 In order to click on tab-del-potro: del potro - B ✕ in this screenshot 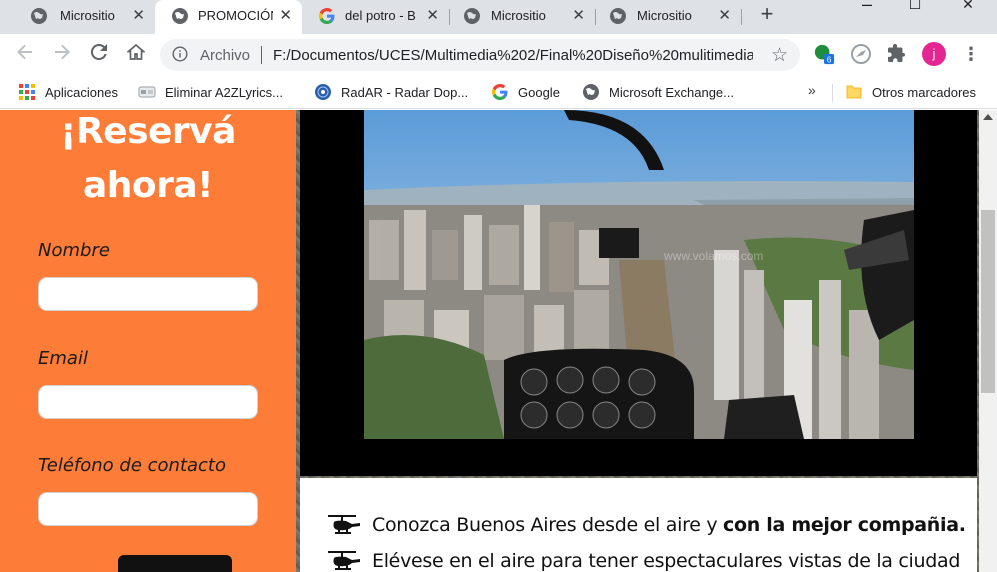, I will do `click(375, 17)`.